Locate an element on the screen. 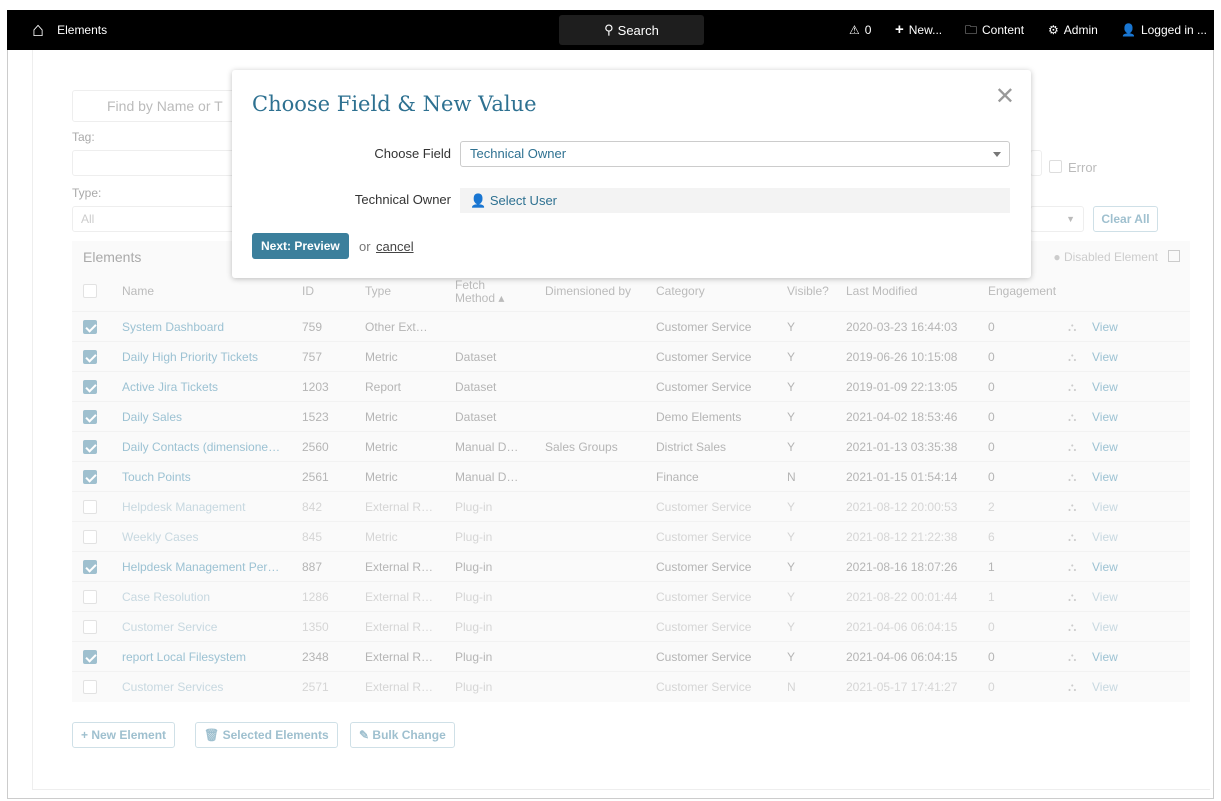 The width and height of the screenshot is (1221, 801). owner-label: Technical Owner is located at coordinates (402, 199).